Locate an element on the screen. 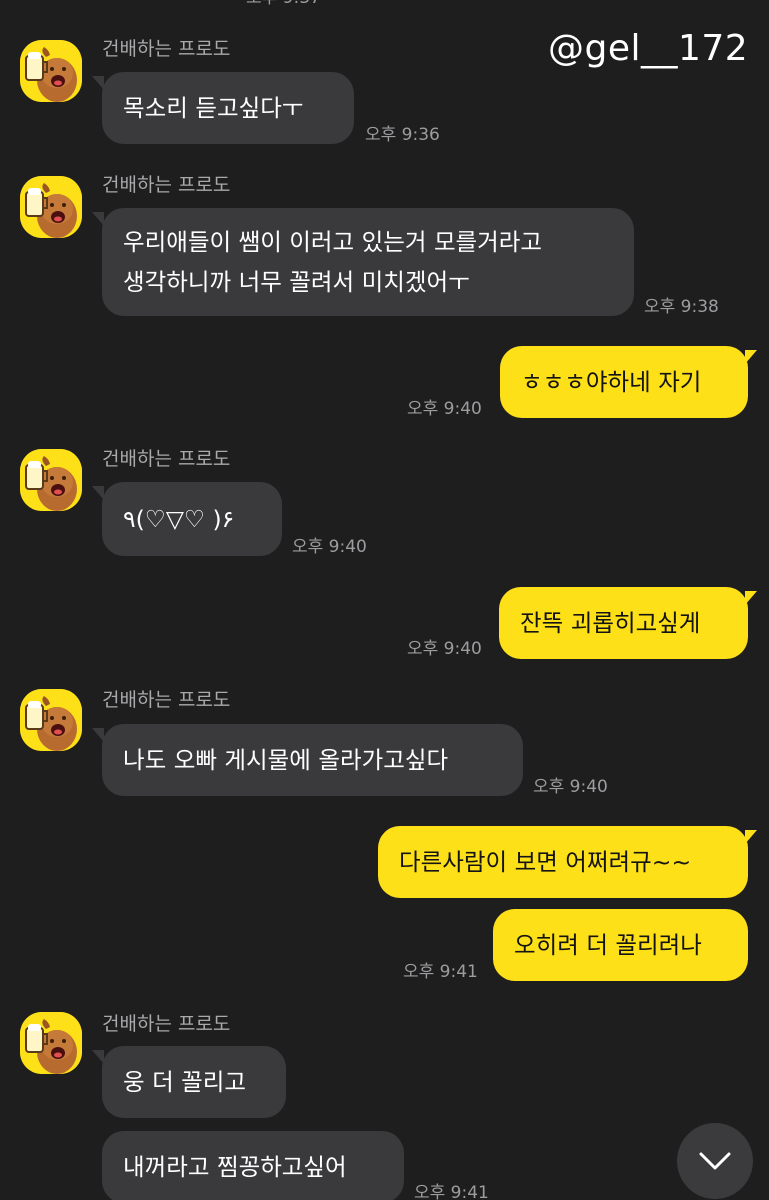  message-time: 오후 9:36 is located at coordinates (402, 135).